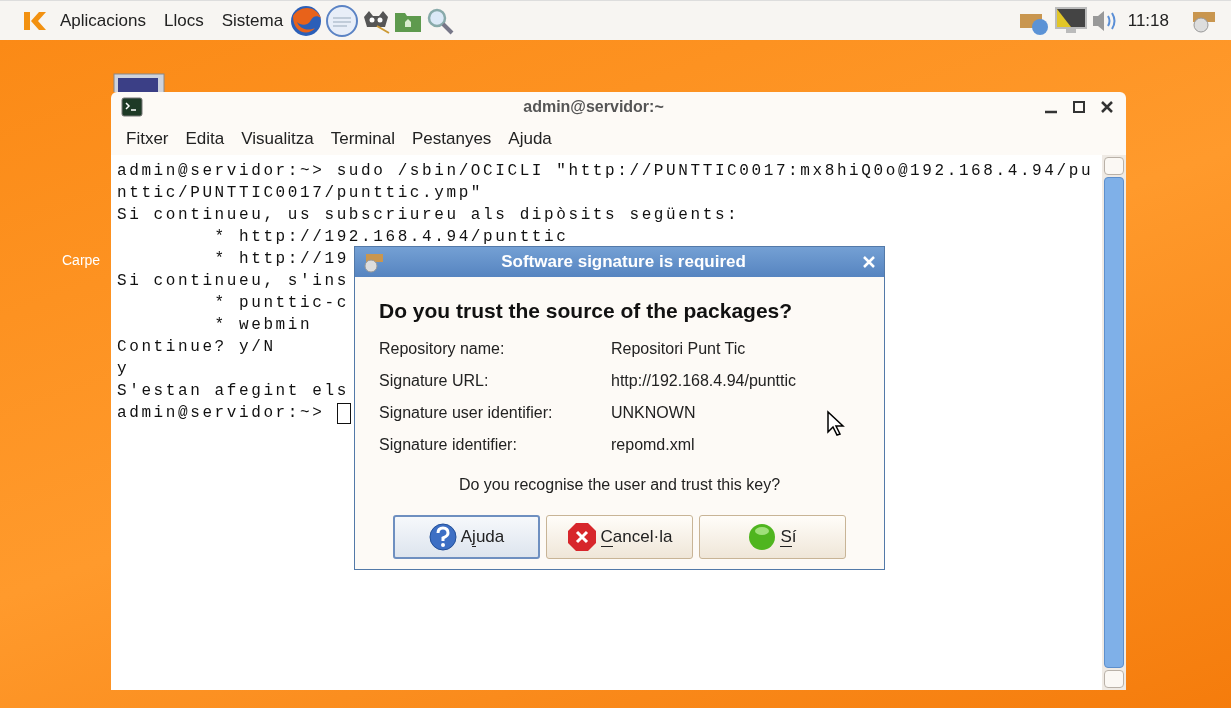  I want to click on terminal-line: Si continueu, us subscriureu als dipòsits següents:, so click(428, 215).